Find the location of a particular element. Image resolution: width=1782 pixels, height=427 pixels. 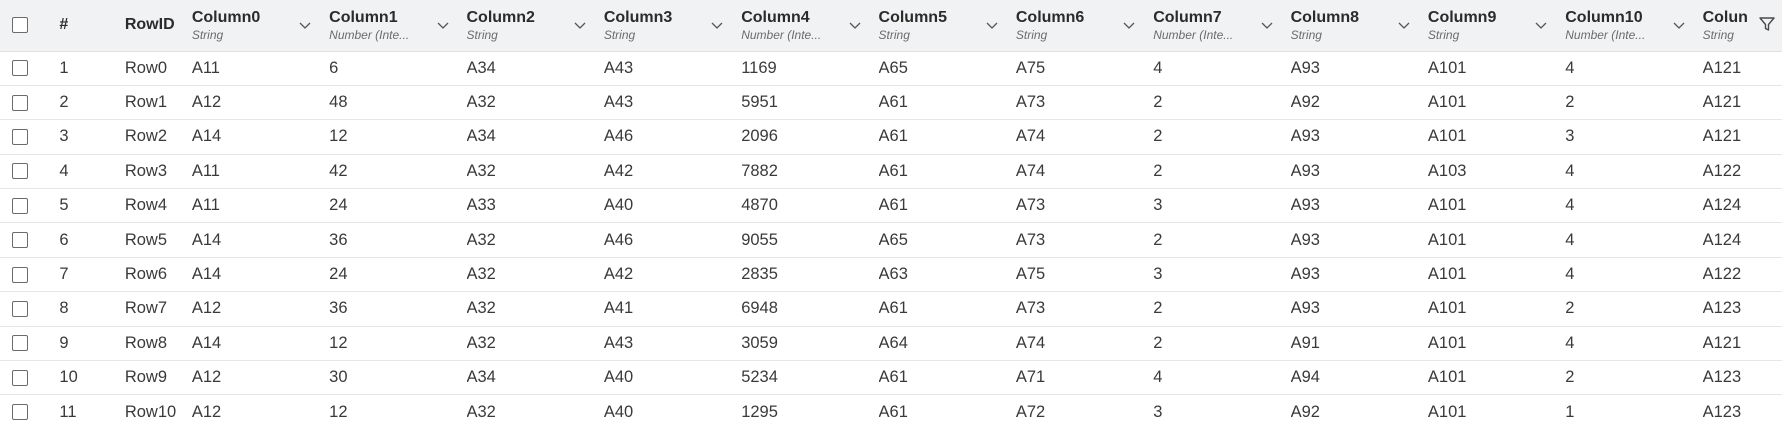

rowid-column-header: RowID is located at coordinates (158, 26).